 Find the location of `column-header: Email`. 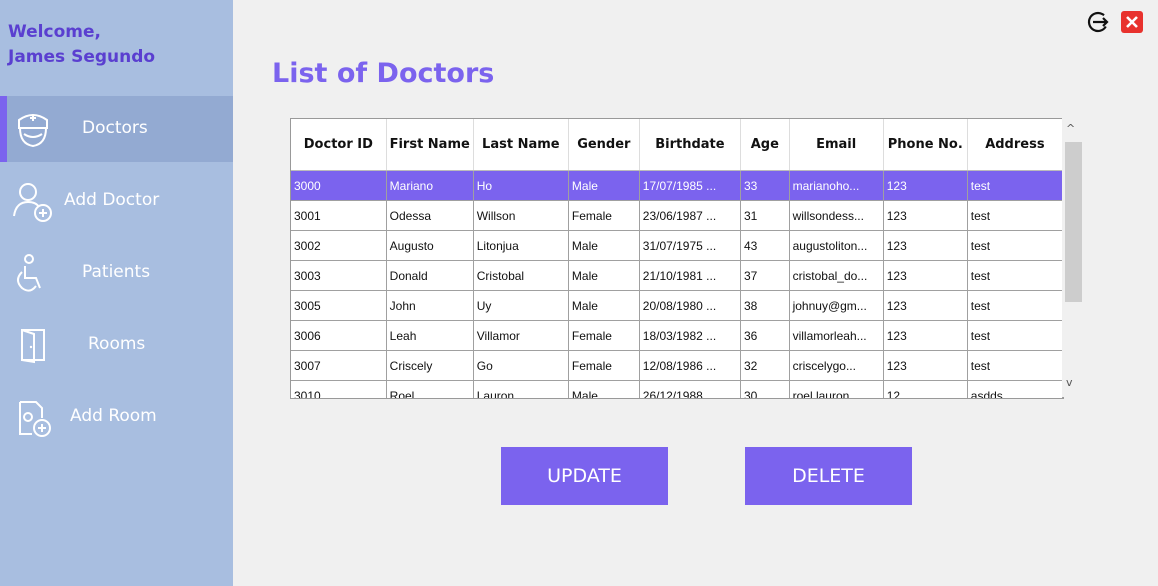

column-header: Email is located at coordinates (836, 145).